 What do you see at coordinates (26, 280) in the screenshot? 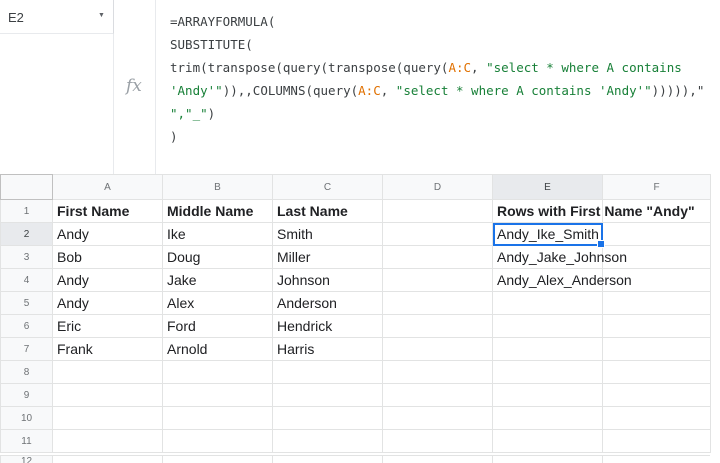
I see `row-header-4: 4` at bounding box center [26, 280].